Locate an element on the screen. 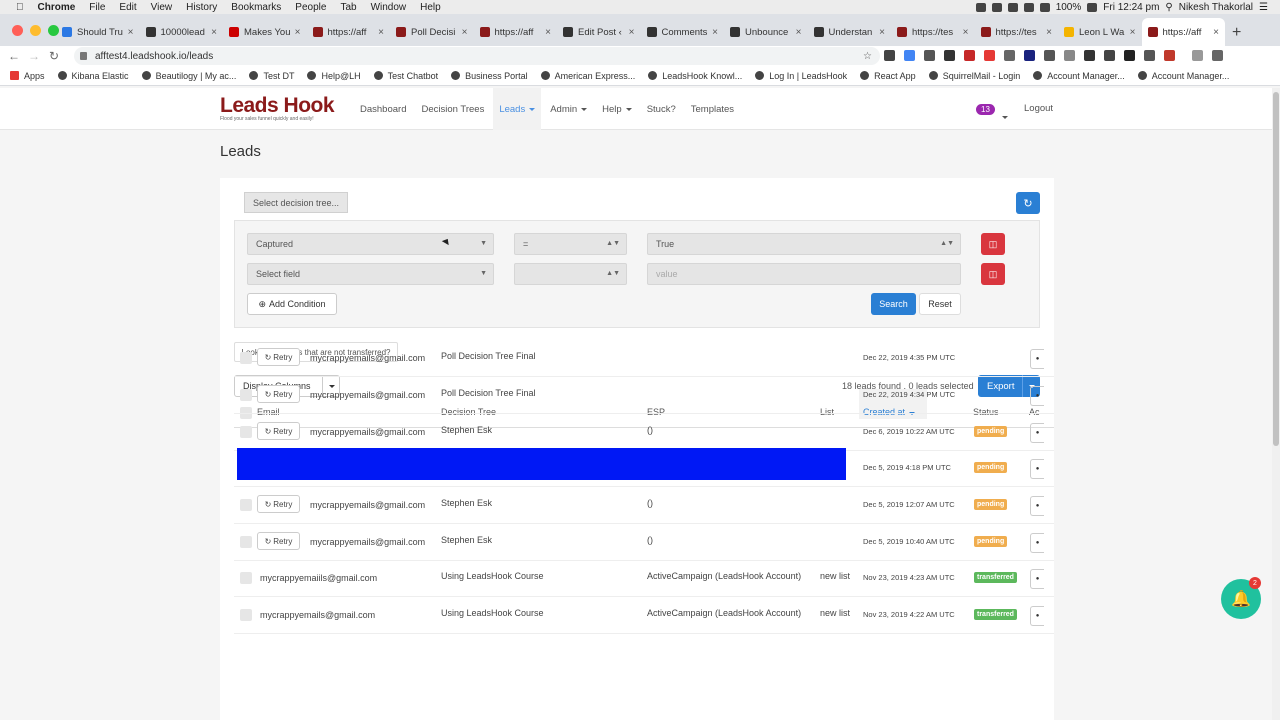 Image resolution: width=1280 pixels, height=720 pixels. scrollbar-thumb is located at coordinates (1276, 269).